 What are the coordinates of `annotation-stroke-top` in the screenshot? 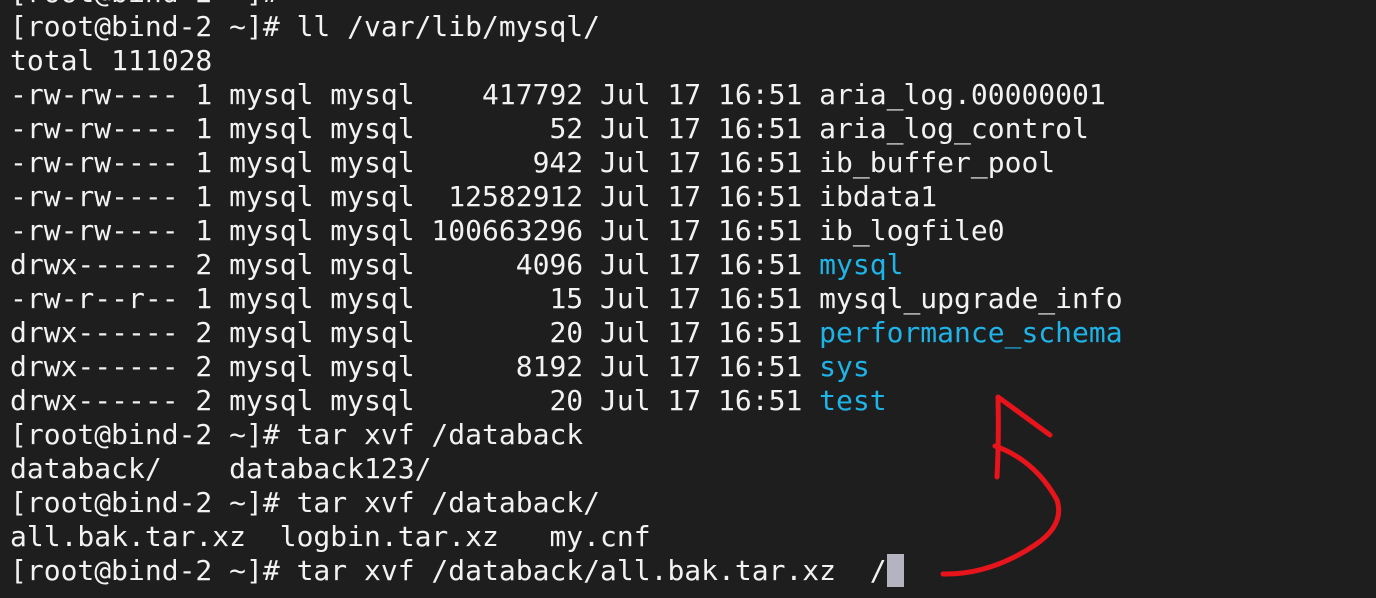 It's located at (1023, 437).